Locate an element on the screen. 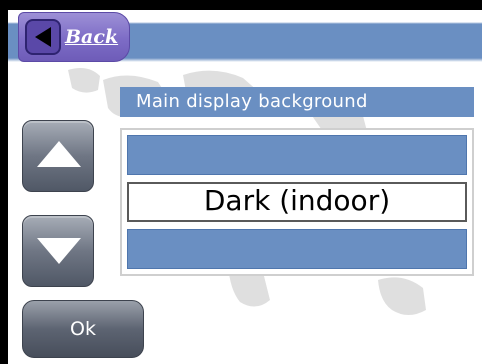  list-title: Main display background is located at coordinates (297, 102).